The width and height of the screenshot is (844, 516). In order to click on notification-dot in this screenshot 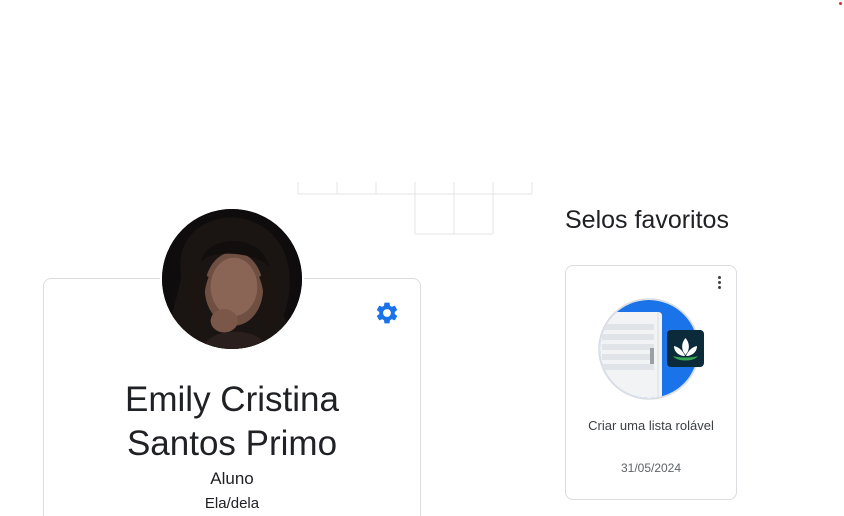, I will do `click(840, 3)`.